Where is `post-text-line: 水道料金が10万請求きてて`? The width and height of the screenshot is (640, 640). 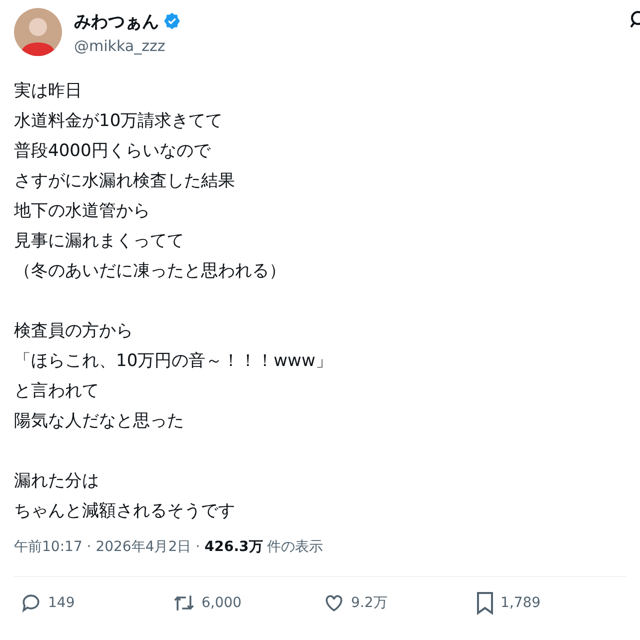 post-text-line: 水道料金が10万請求きてて is located at coordinates (119, 121).